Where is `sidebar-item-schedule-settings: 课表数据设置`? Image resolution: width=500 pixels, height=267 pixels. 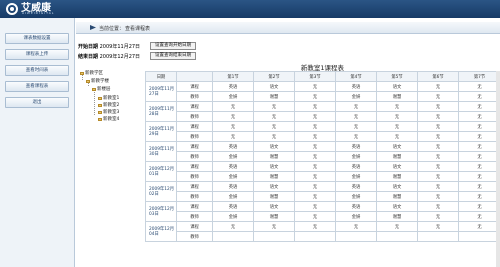
sidebar-item-schedule-settings: 课表数据设置 is located at coordinates (37, 38).